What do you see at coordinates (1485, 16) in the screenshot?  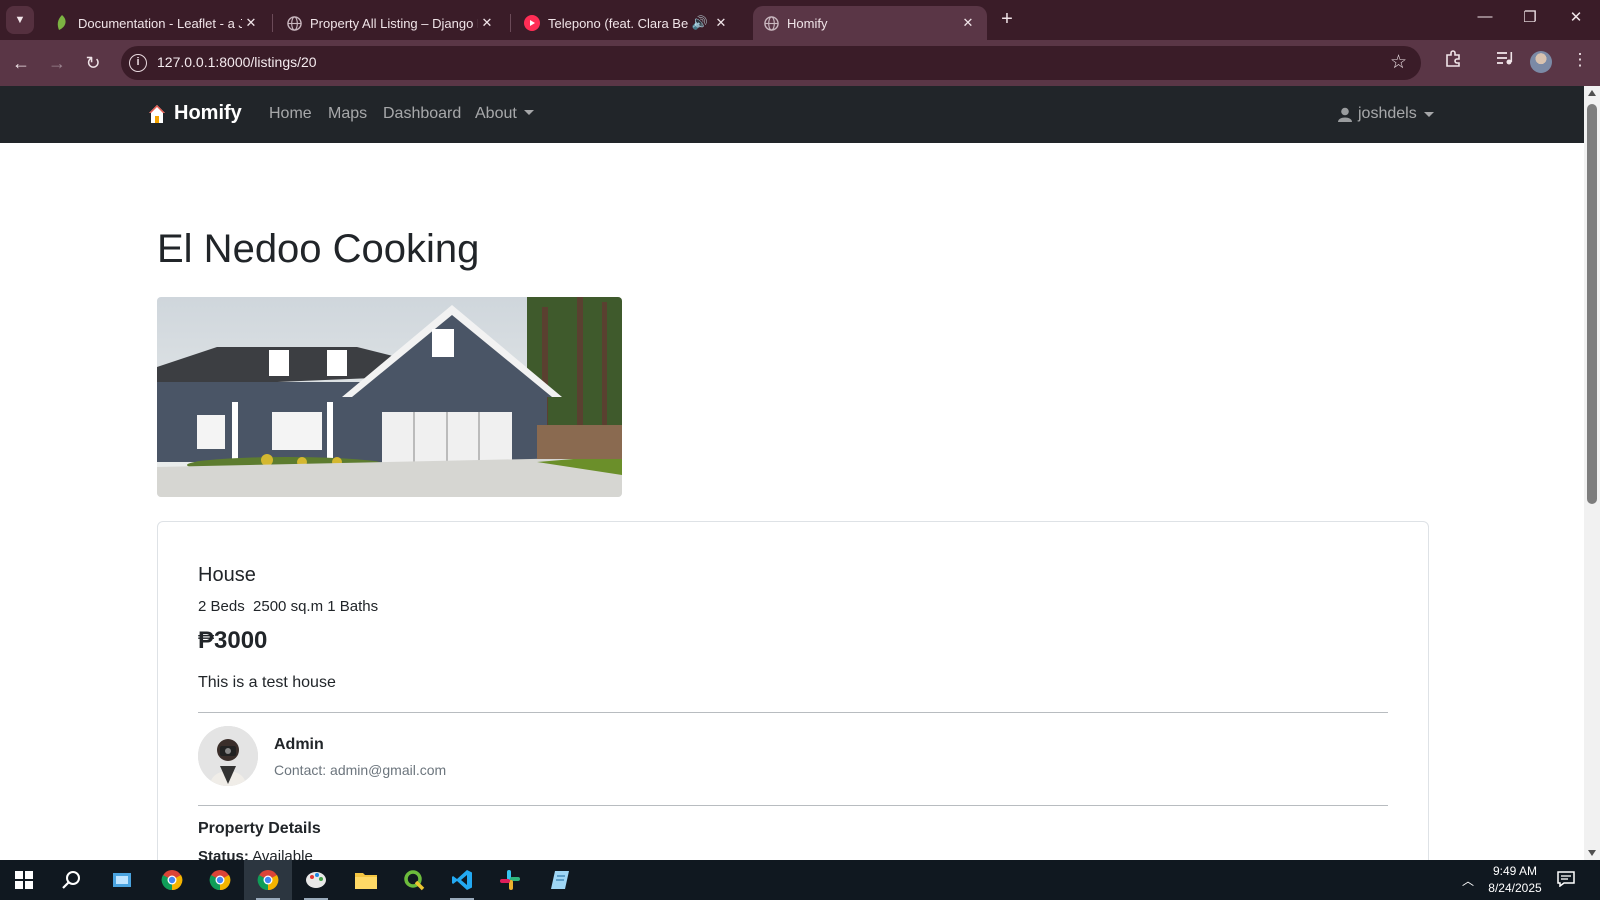 I see `minimize-icon: —` at bounding box center [1485, 16].